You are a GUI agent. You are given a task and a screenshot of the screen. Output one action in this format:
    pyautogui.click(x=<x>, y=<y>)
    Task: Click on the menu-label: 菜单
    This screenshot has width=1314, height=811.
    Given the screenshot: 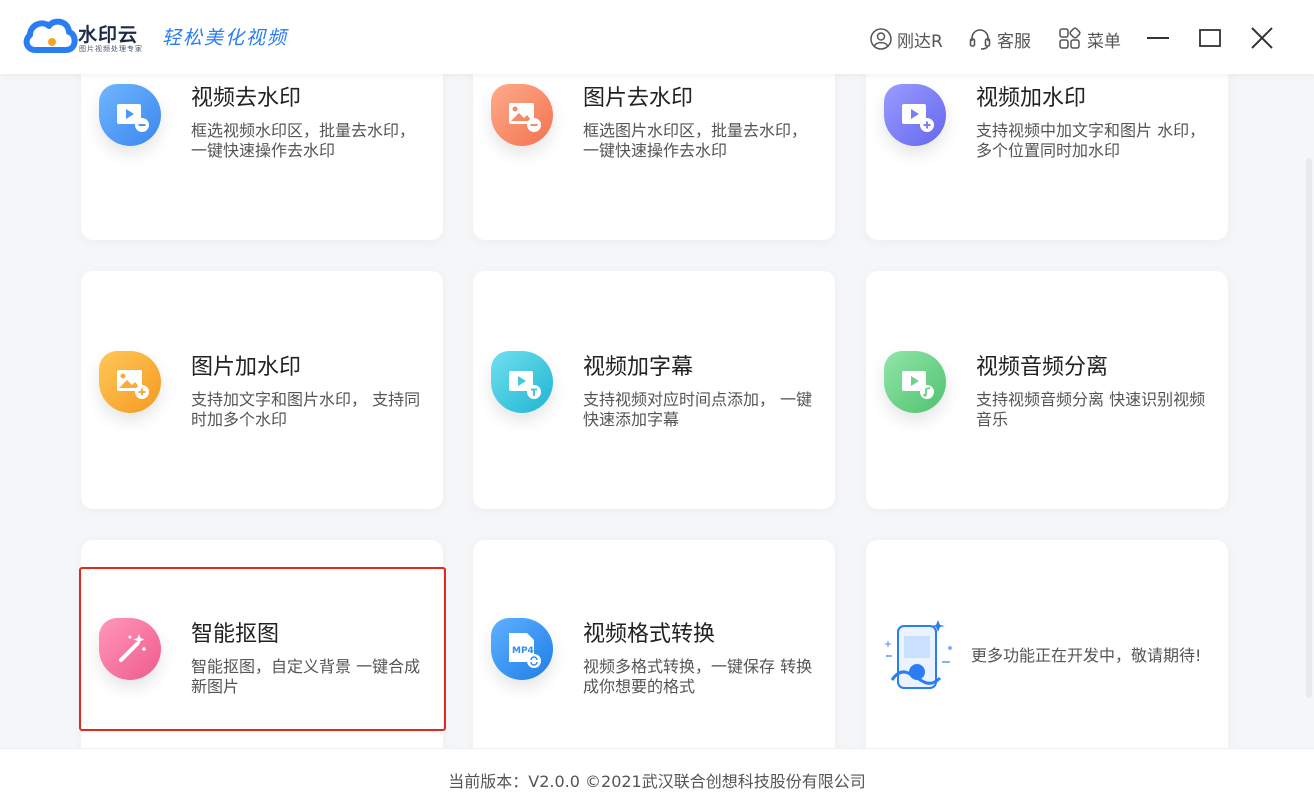 What is the action you would take?
    pyautogui.click(x=1104, y=41)
    